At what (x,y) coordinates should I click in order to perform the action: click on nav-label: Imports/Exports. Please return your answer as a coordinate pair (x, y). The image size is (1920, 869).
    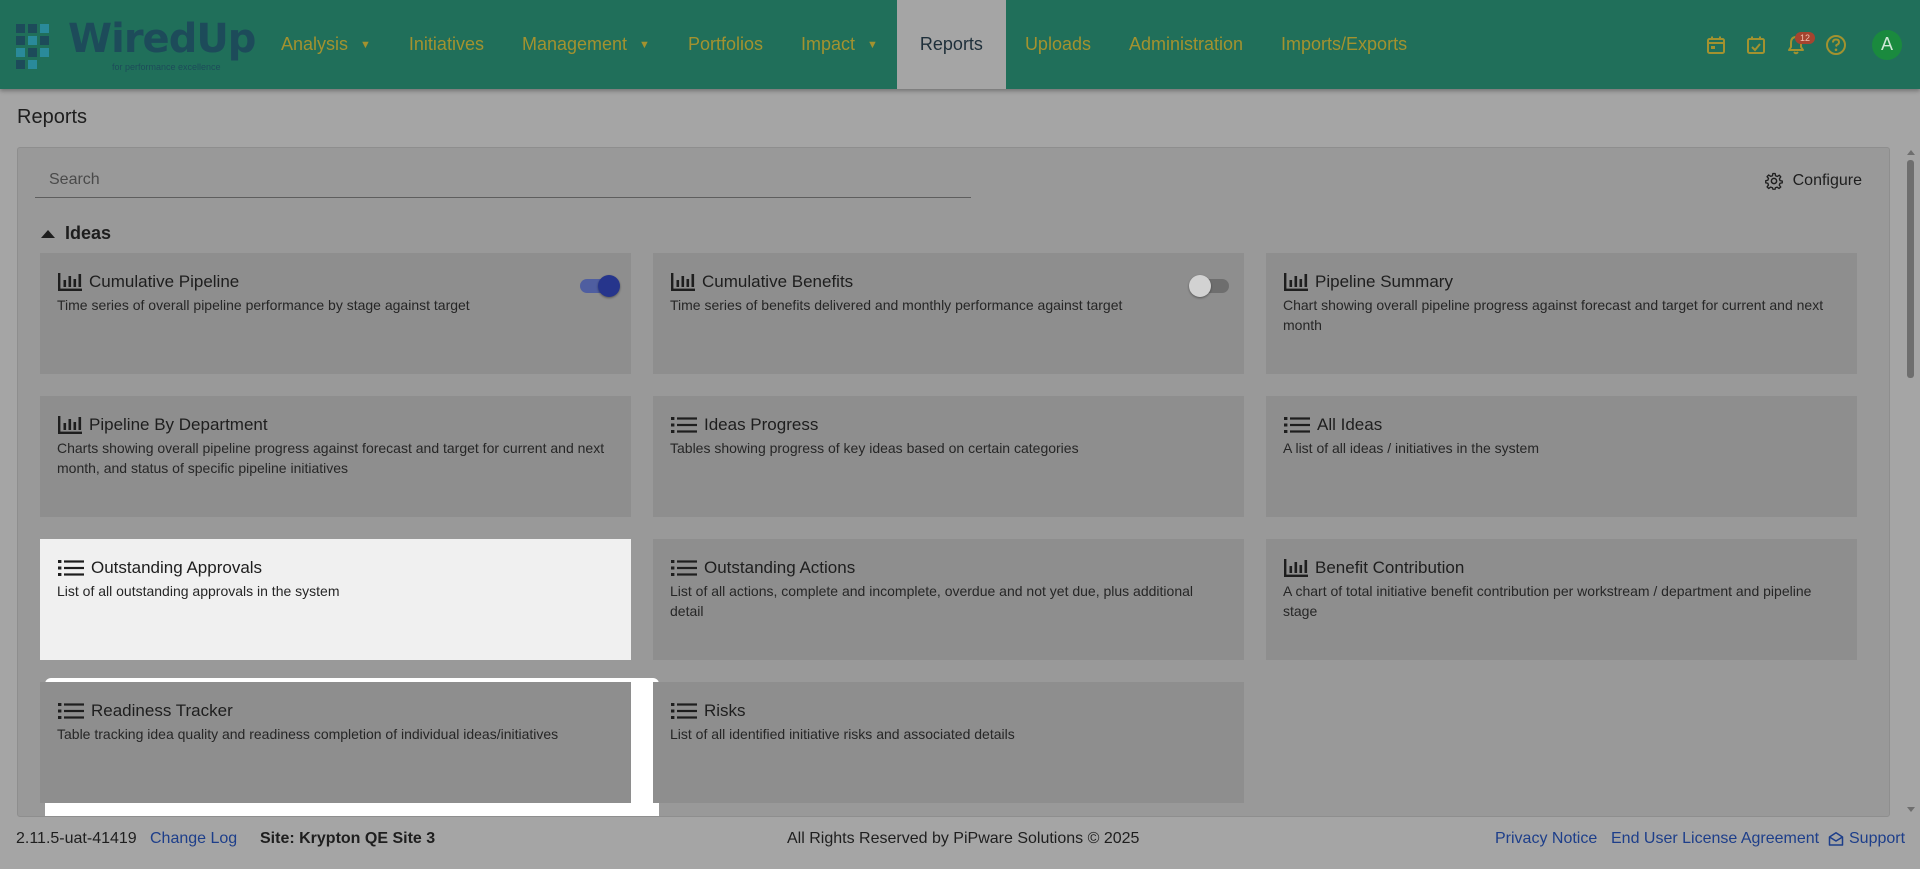
    Looking at the image, I should click on (1344, 44).